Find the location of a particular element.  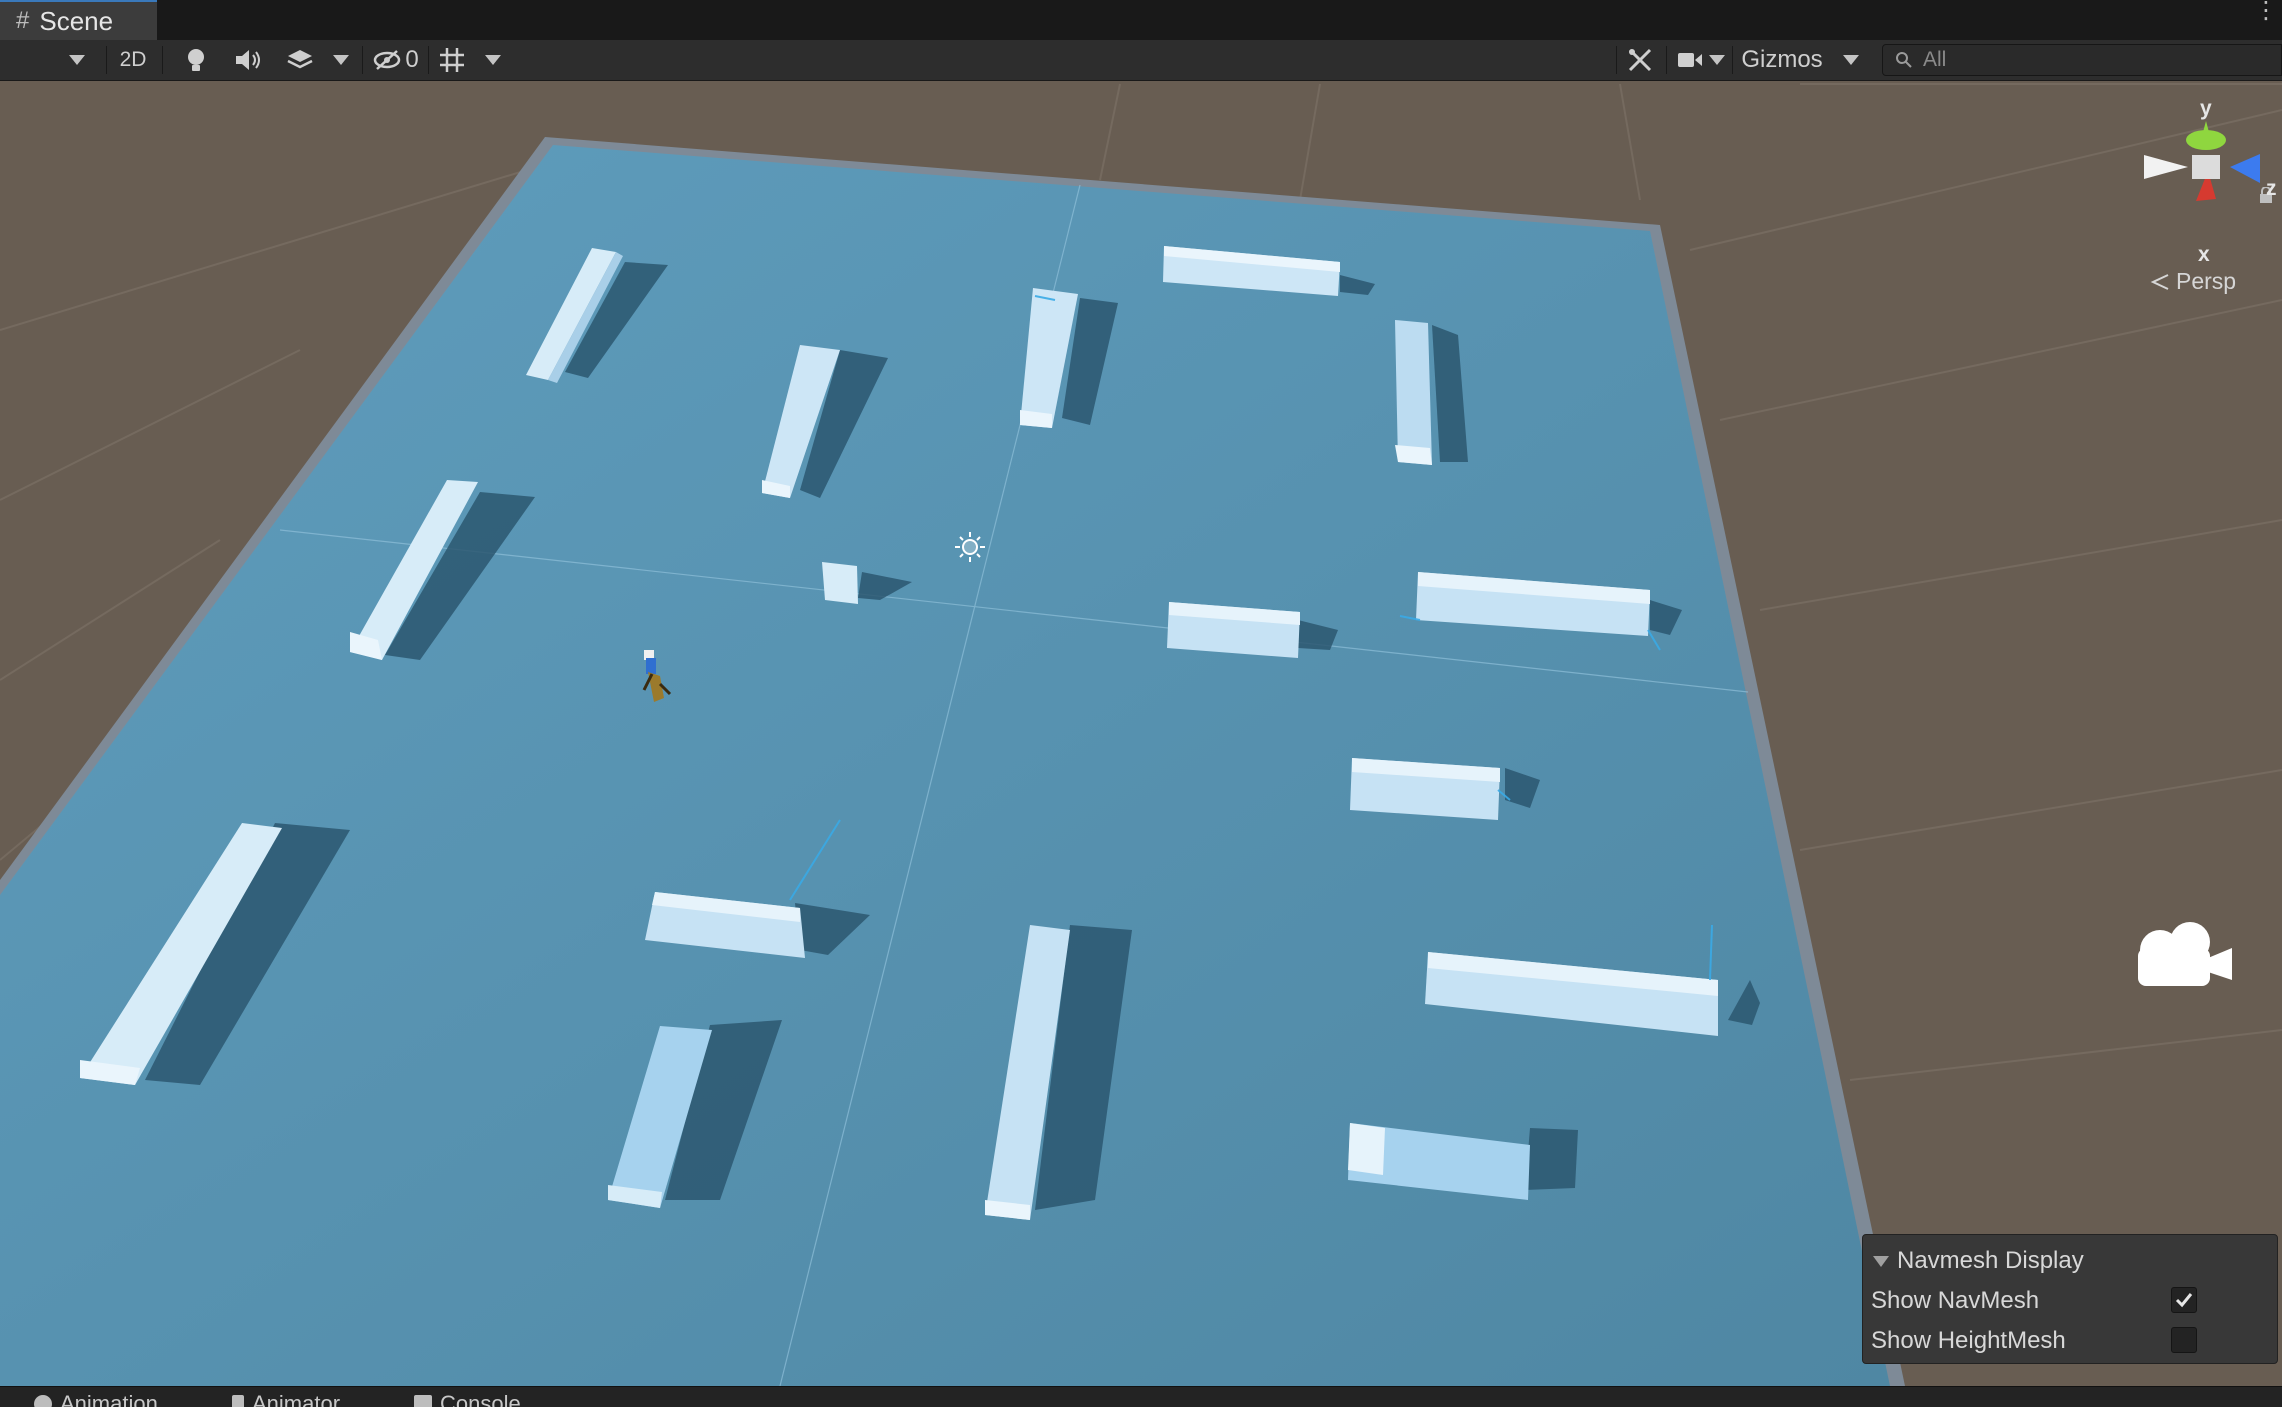

tab-scene-label: Scene is located at coordinates (76, 20).